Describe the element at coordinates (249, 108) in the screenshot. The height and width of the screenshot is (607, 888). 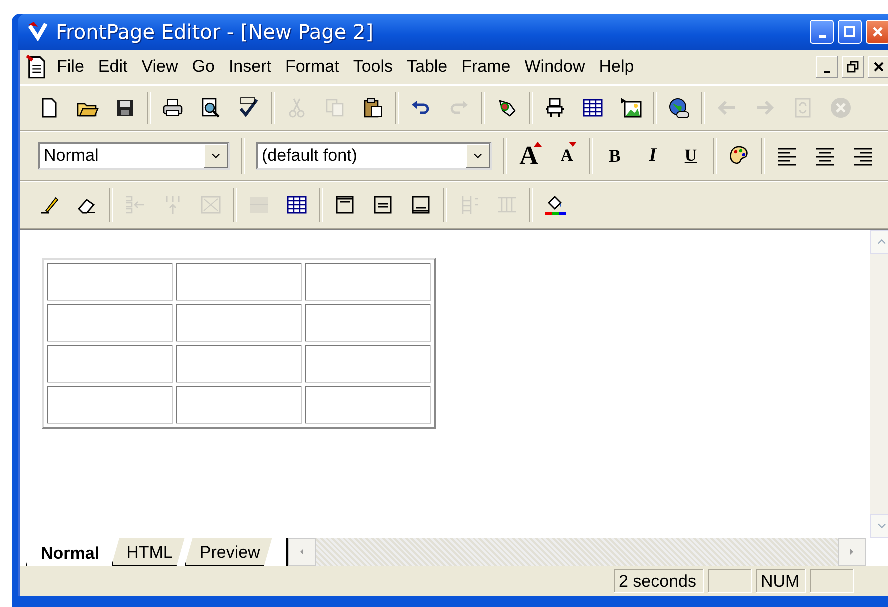
I see `spelling-check-icon` at that location.